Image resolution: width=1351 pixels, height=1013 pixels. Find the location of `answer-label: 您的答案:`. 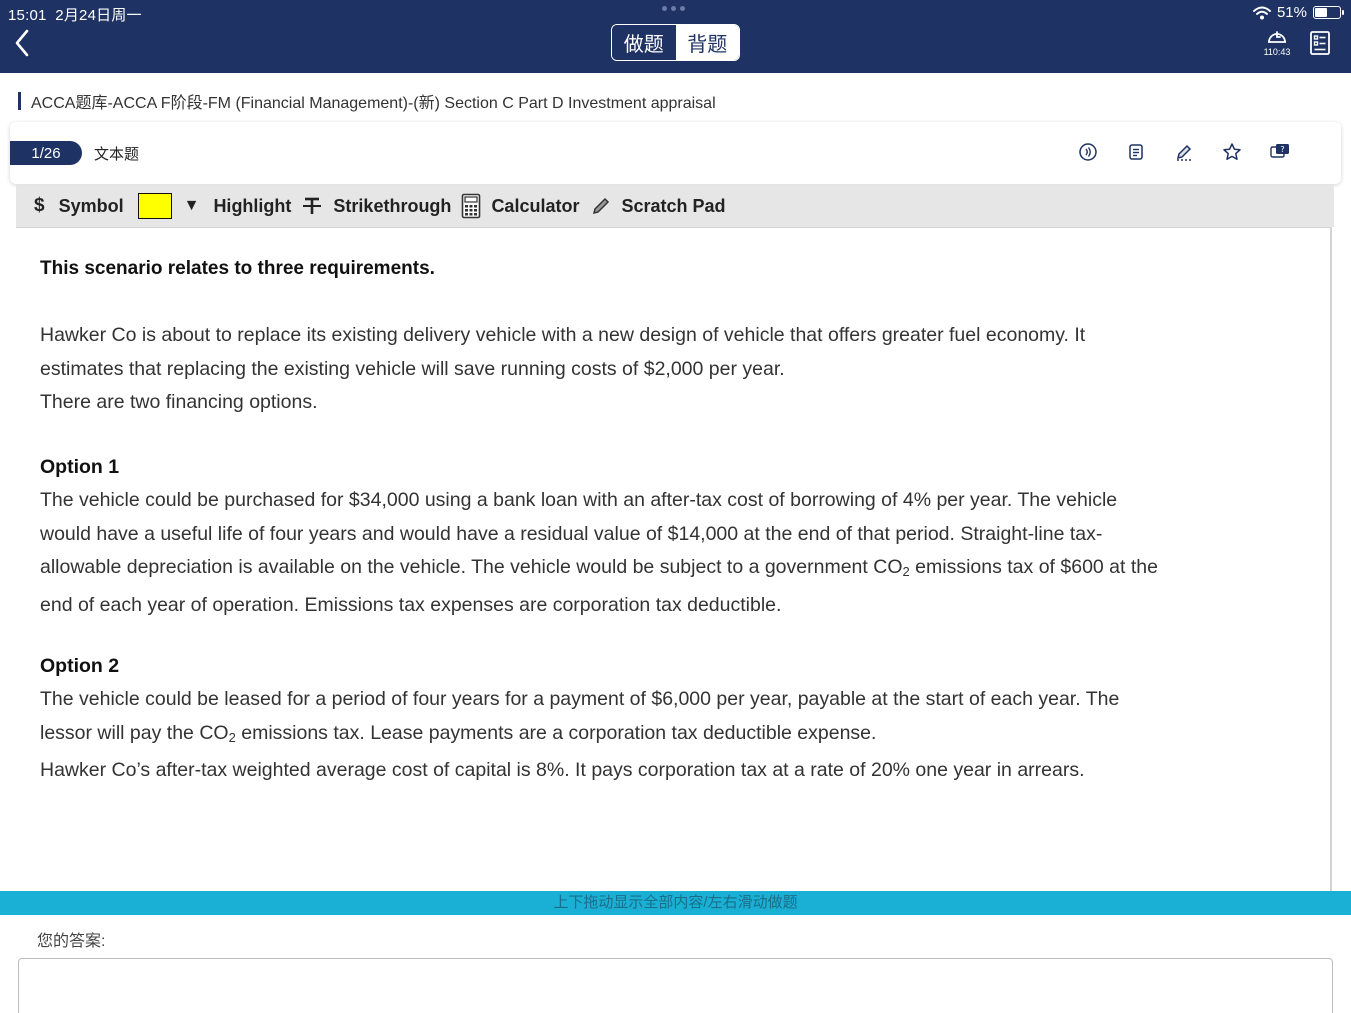

answer-label: 您的答案: is located at coordinates (71, 941).